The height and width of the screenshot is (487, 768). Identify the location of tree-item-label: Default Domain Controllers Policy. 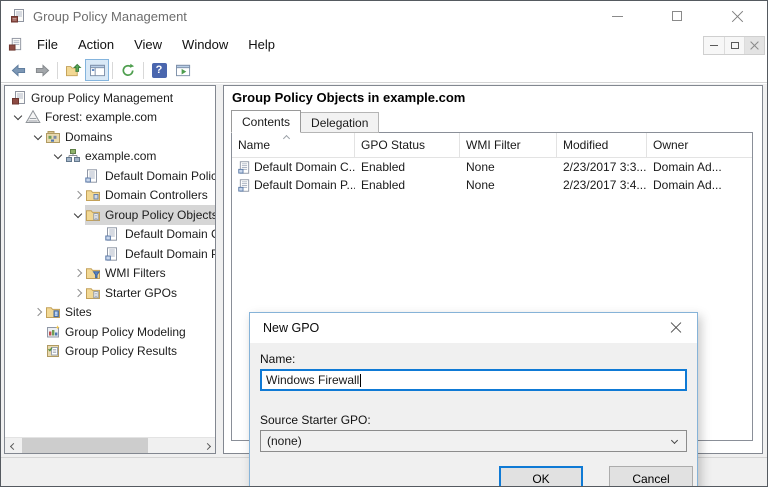
(170, 234).